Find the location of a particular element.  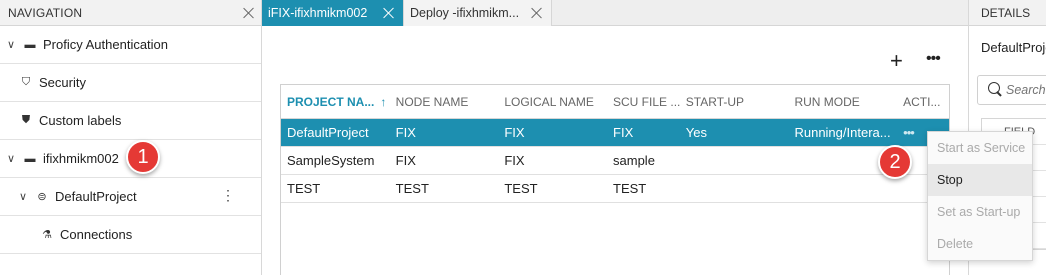

column-header-start-up: START-UP is located at coordinates (734, 102).